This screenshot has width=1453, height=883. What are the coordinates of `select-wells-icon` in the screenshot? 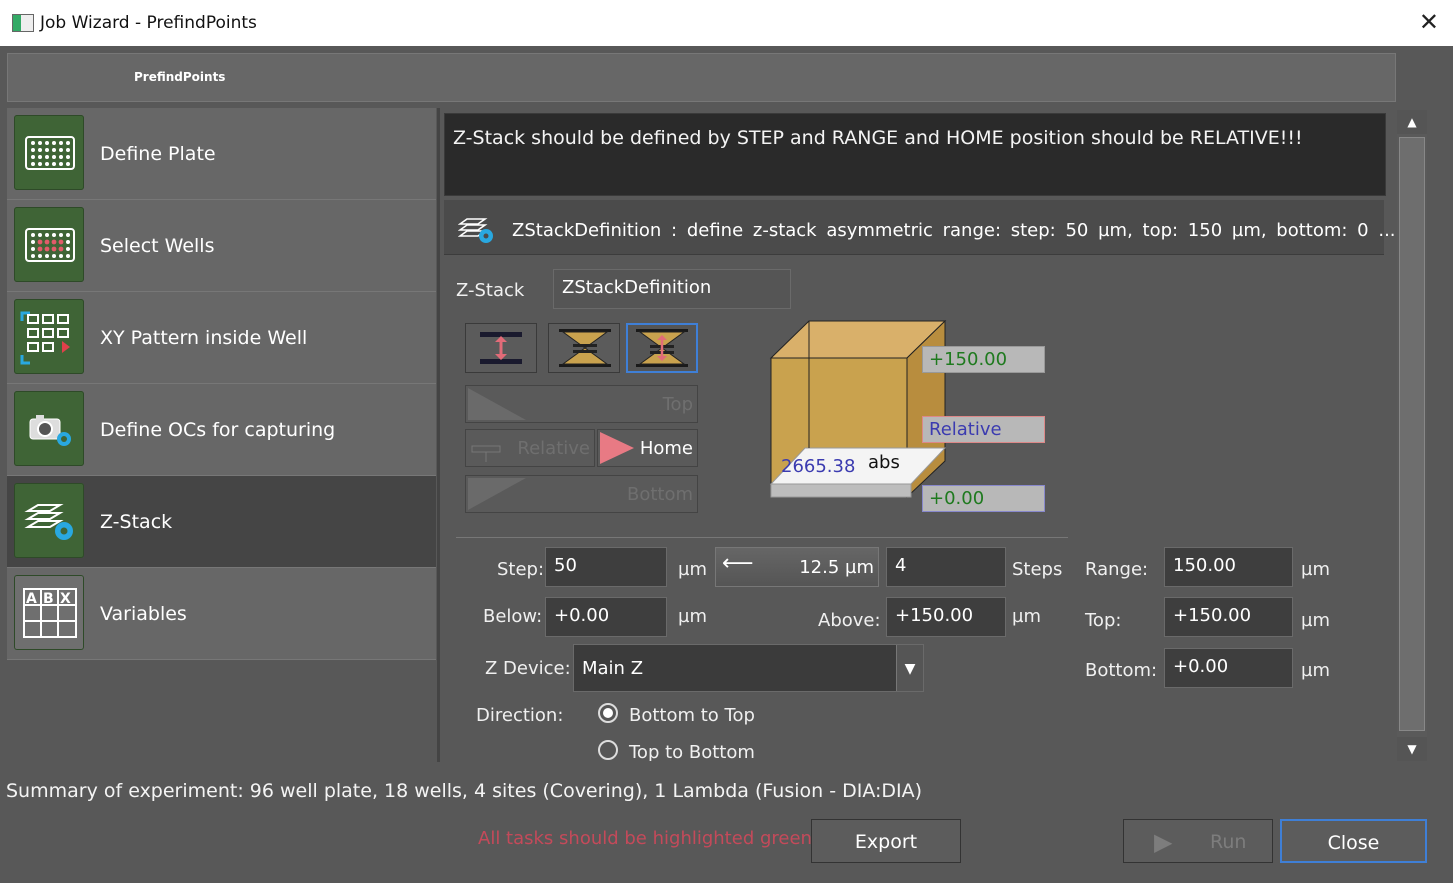 It's located at (49, 244).